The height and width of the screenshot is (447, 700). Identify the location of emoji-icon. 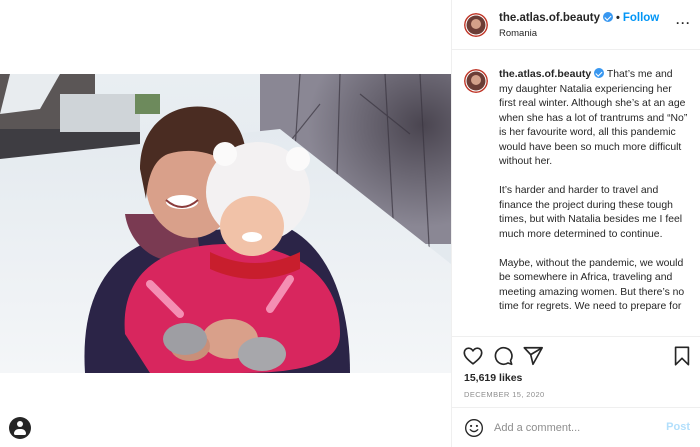
(474, 428).